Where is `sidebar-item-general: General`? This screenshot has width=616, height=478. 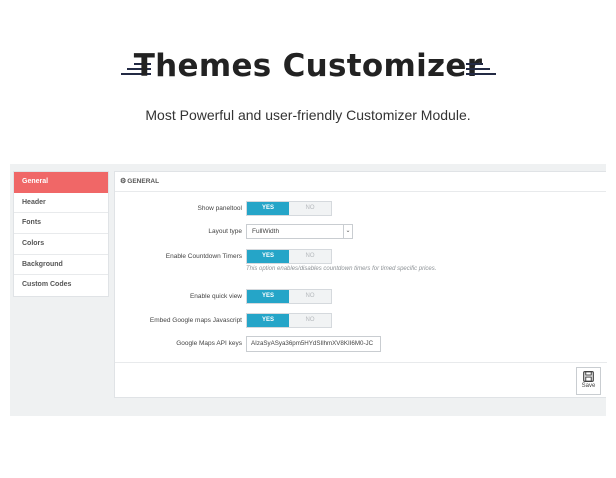
sidebar-item-general: General is located at coordinates (61, 182).